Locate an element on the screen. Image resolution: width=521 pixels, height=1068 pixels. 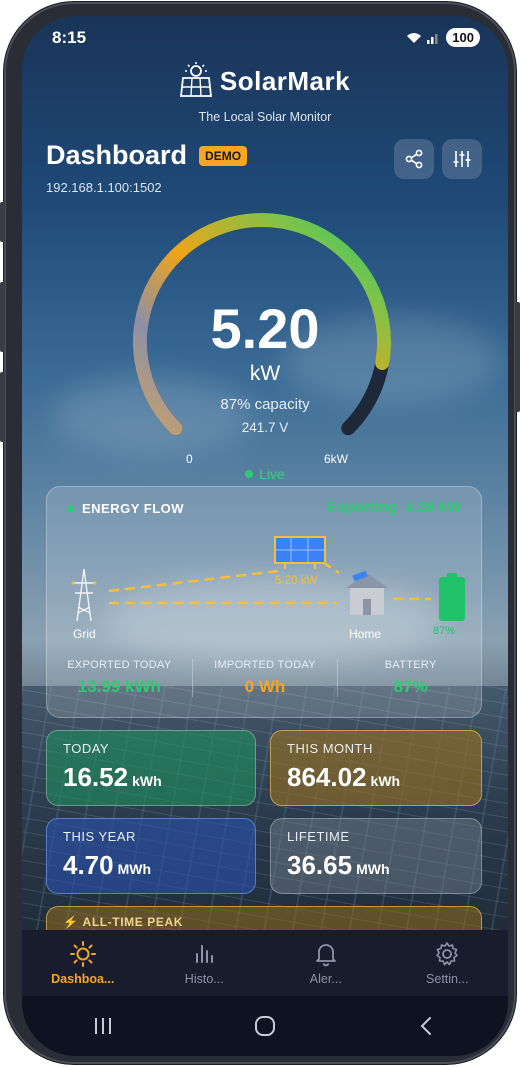
solarmark-logo-icon is located at coordinates (195, 79).